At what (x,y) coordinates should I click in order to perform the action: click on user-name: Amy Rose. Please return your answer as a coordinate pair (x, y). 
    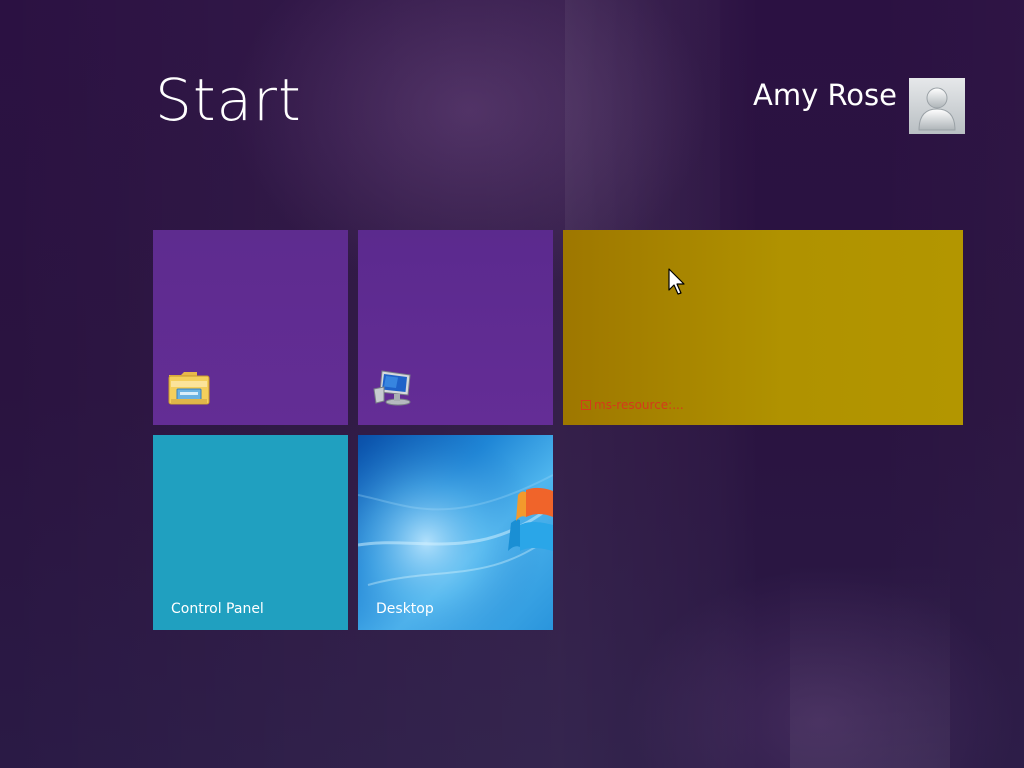
    Looking at the image, I should click on (824, 95).